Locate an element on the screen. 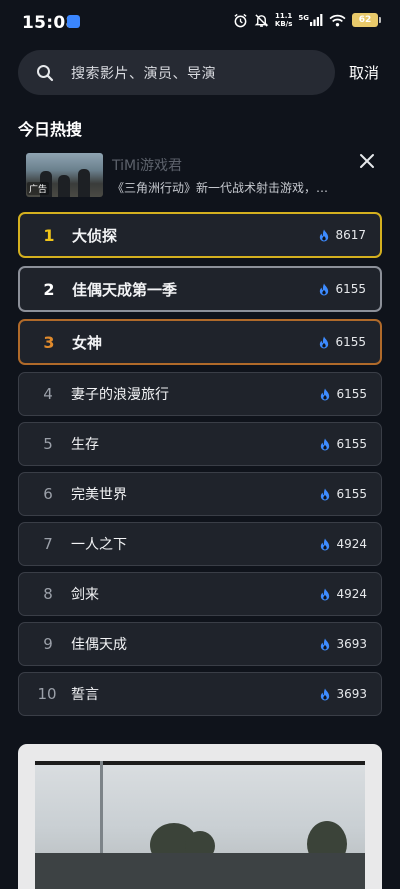 The height and width of the screenshot is (889, 400). hot-title: 剑来 is located at coordinates (85, 595).